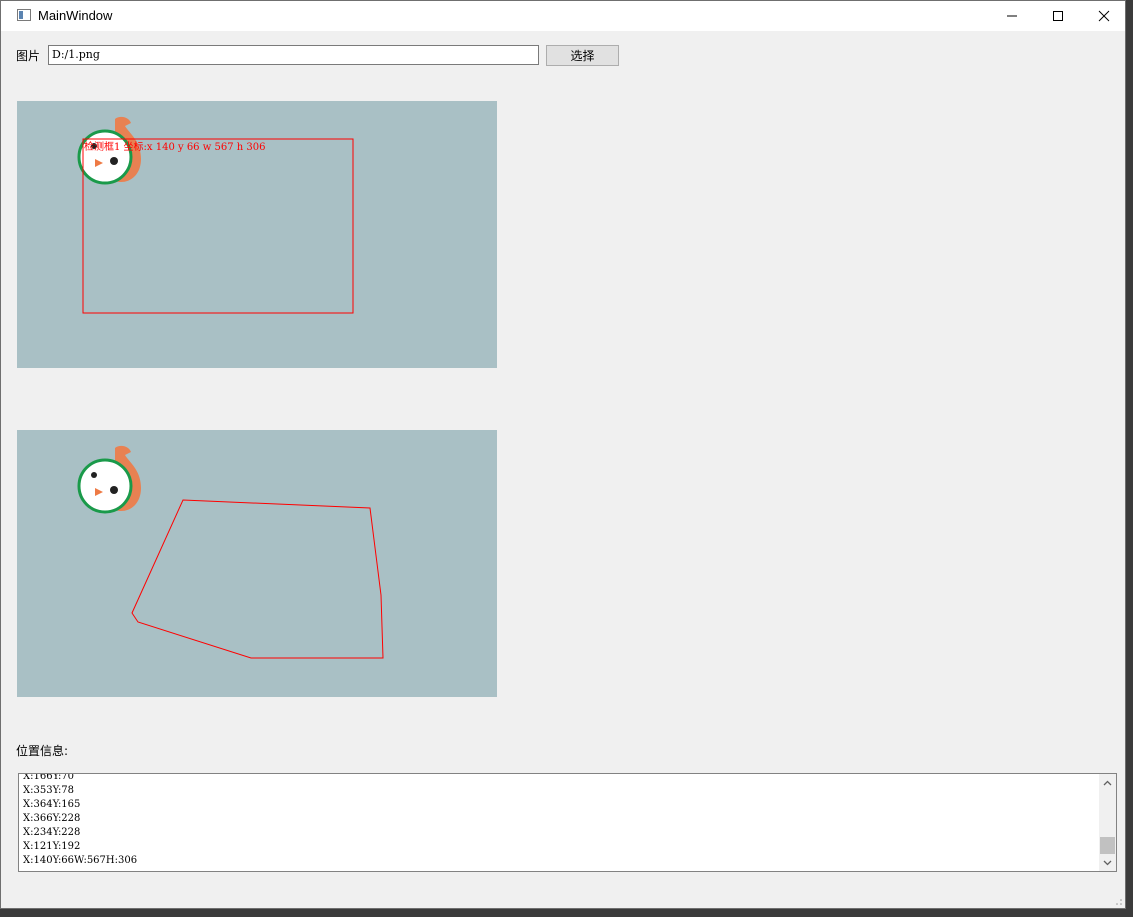 This screenshot has width=1133, height=917. I want to click on log-line: X:366Y:228, so click(52, 818).